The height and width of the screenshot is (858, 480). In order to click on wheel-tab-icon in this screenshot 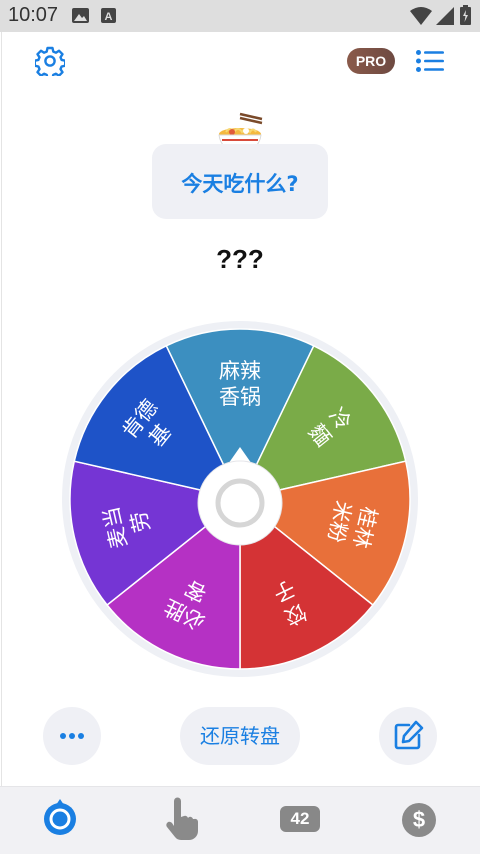, I will do `click(60, 817)`.